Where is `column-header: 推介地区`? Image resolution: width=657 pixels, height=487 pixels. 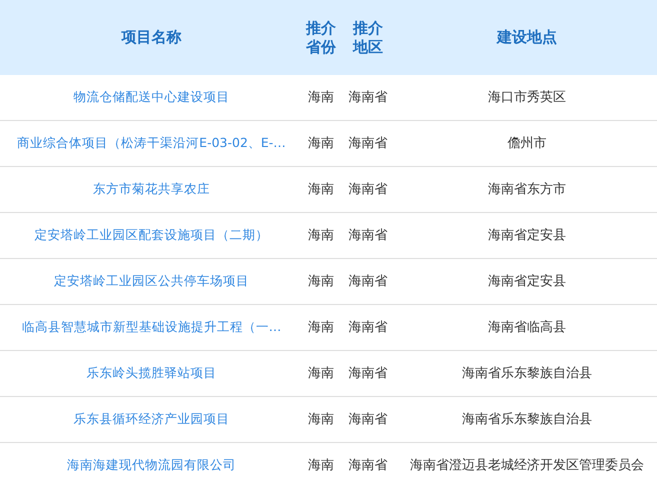
column-header: 推介地区 is located at coordinates (368, 37).